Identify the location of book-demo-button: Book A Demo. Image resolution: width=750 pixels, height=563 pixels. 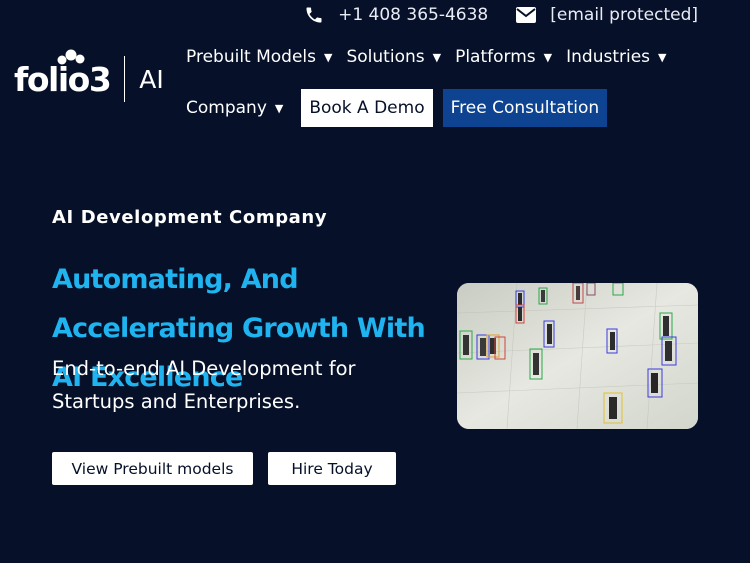
(367, 108).